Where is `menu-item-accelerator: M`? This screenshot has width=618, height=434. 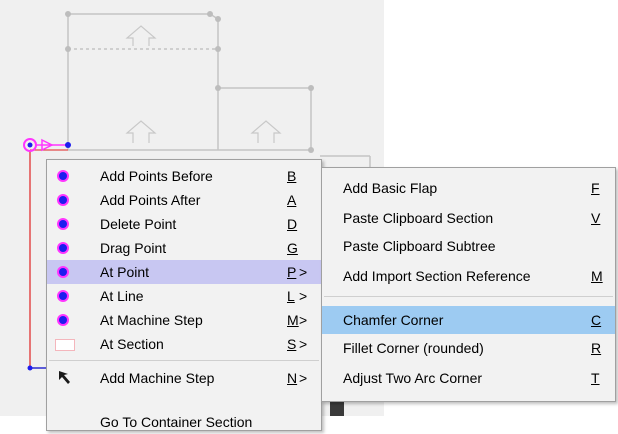
menu-item-accelerator: M is located at coordinates (293, 320).